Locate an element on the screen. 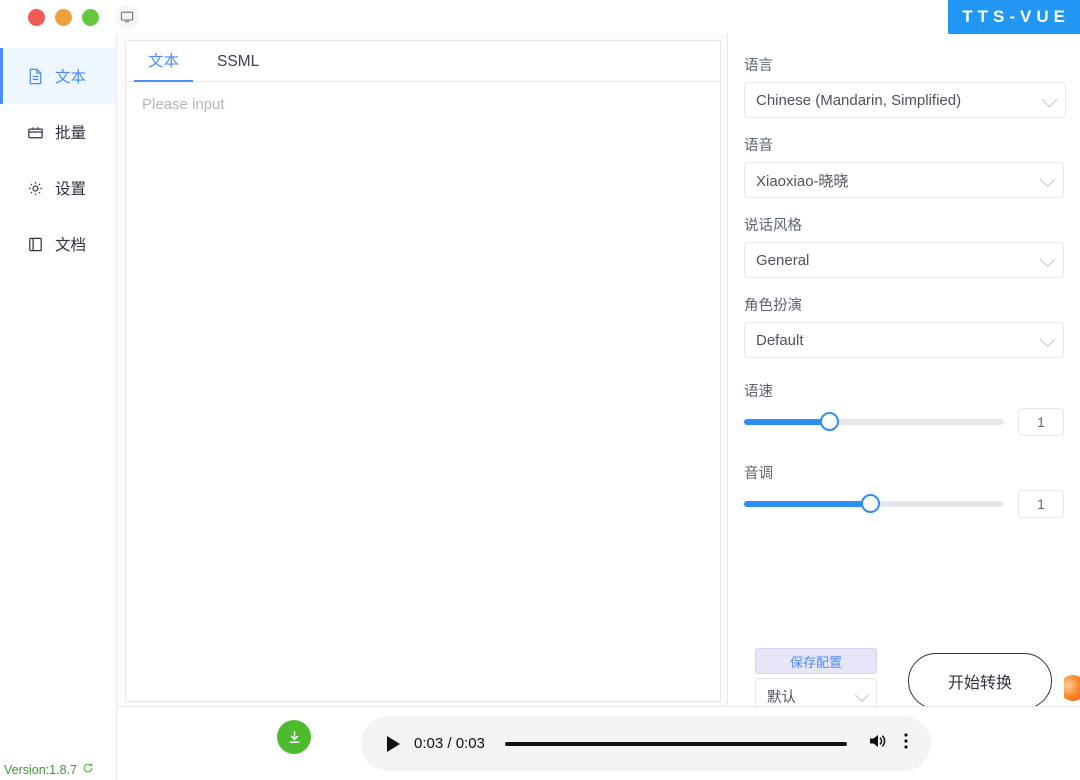 The image size is (1080, 780). role-select: Default is located at coordinates (904, 340).